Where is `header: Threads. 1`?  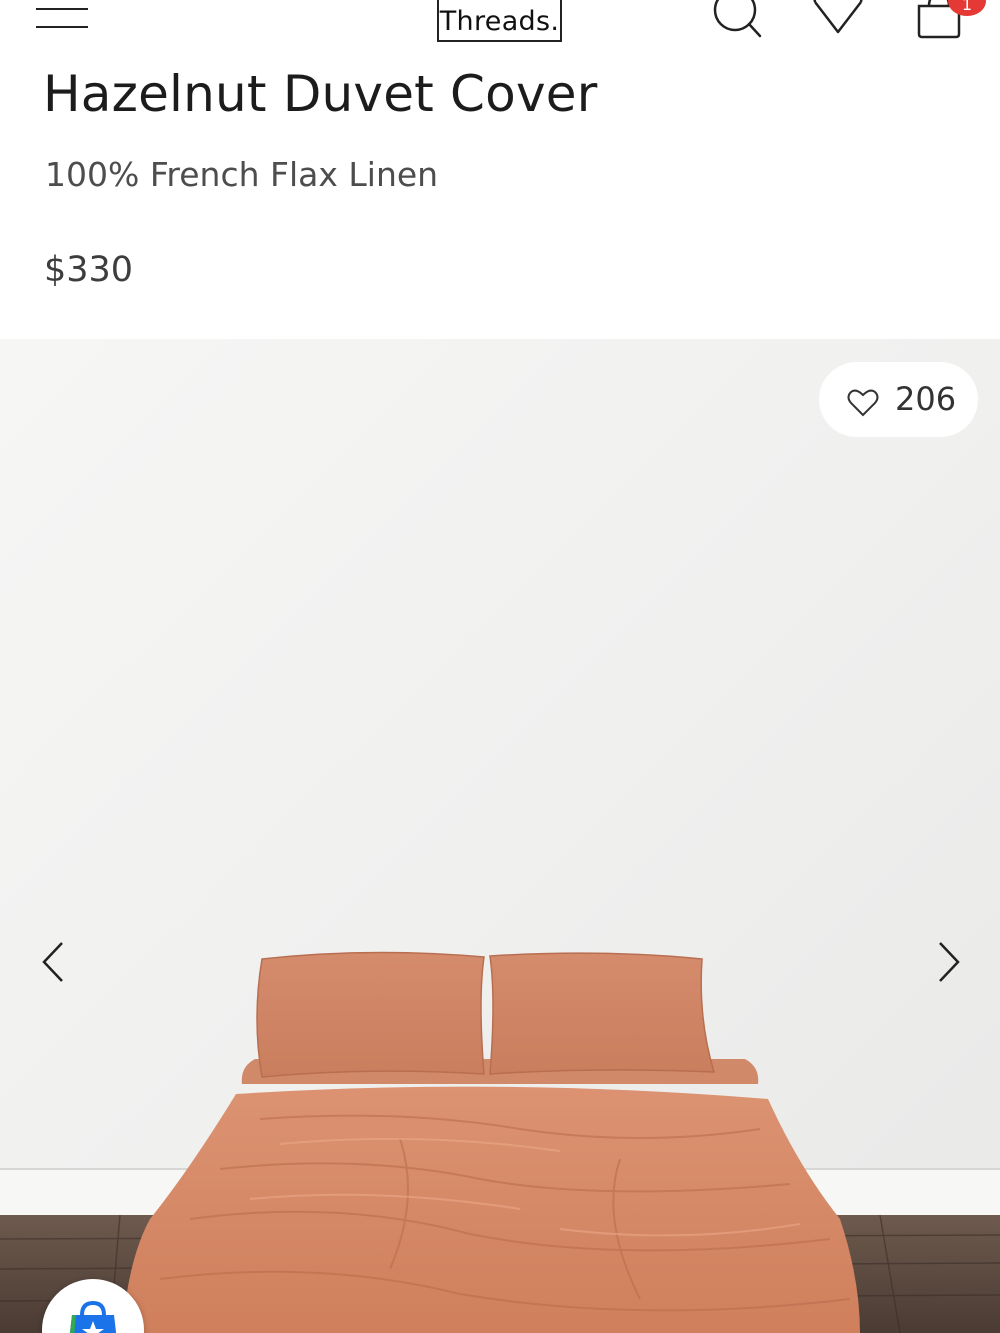
header: Threads. 1 is located at coordinates (500, 25).